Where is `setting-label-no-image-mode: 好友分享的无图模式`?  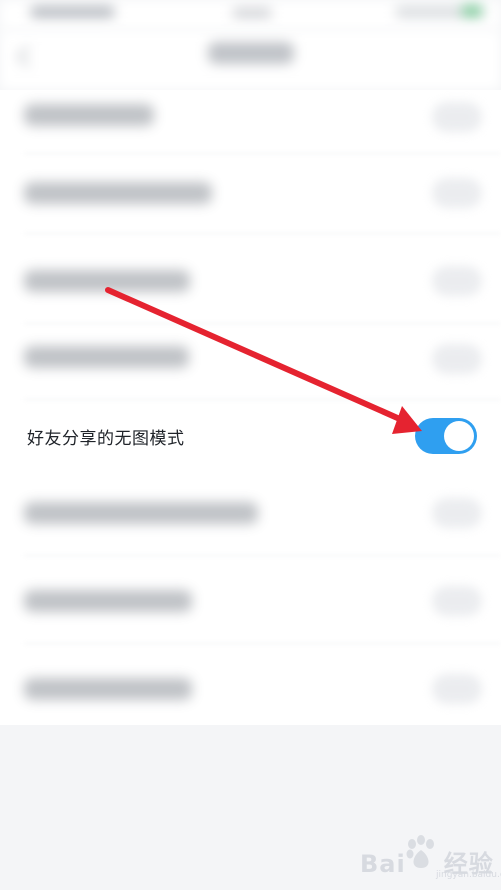 setting-label-no-image-mode: 好友分享的无图模式 is located at coordinates (106, 439).